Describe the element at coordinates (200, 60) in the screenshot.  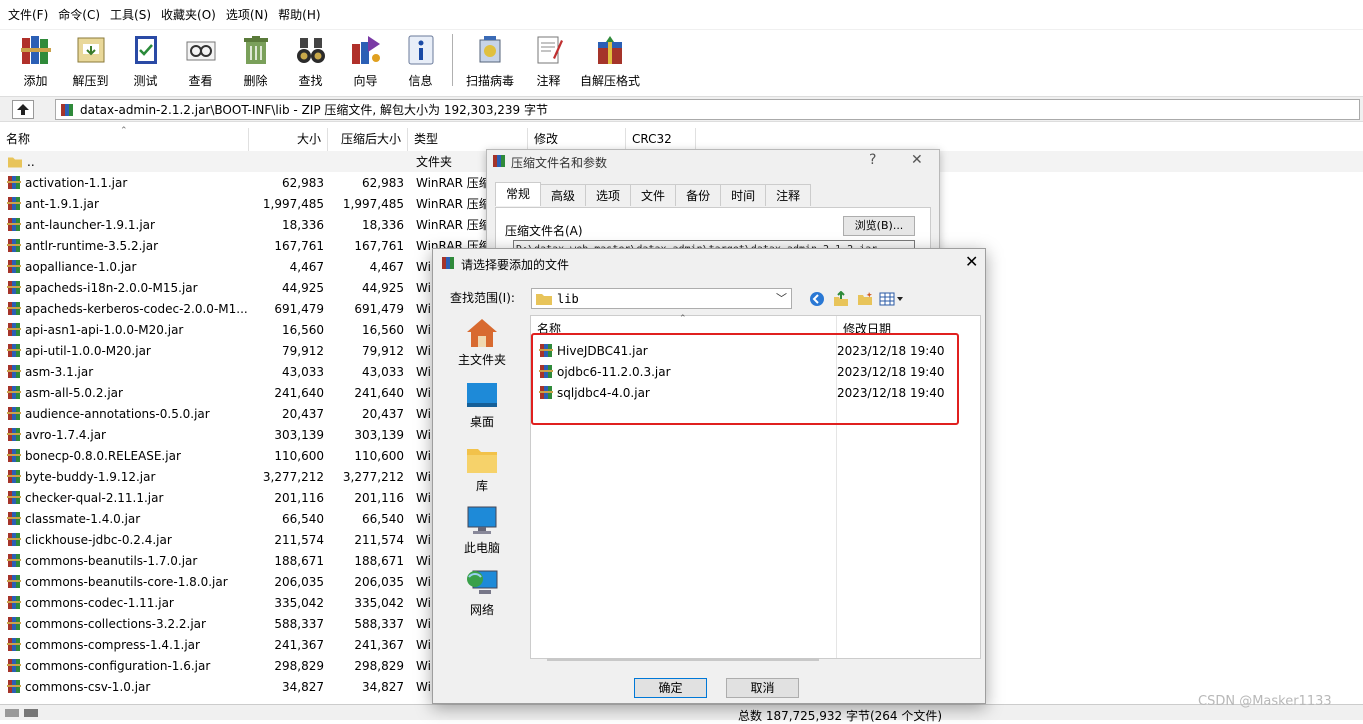
I see `view-button: 查看` at that location.